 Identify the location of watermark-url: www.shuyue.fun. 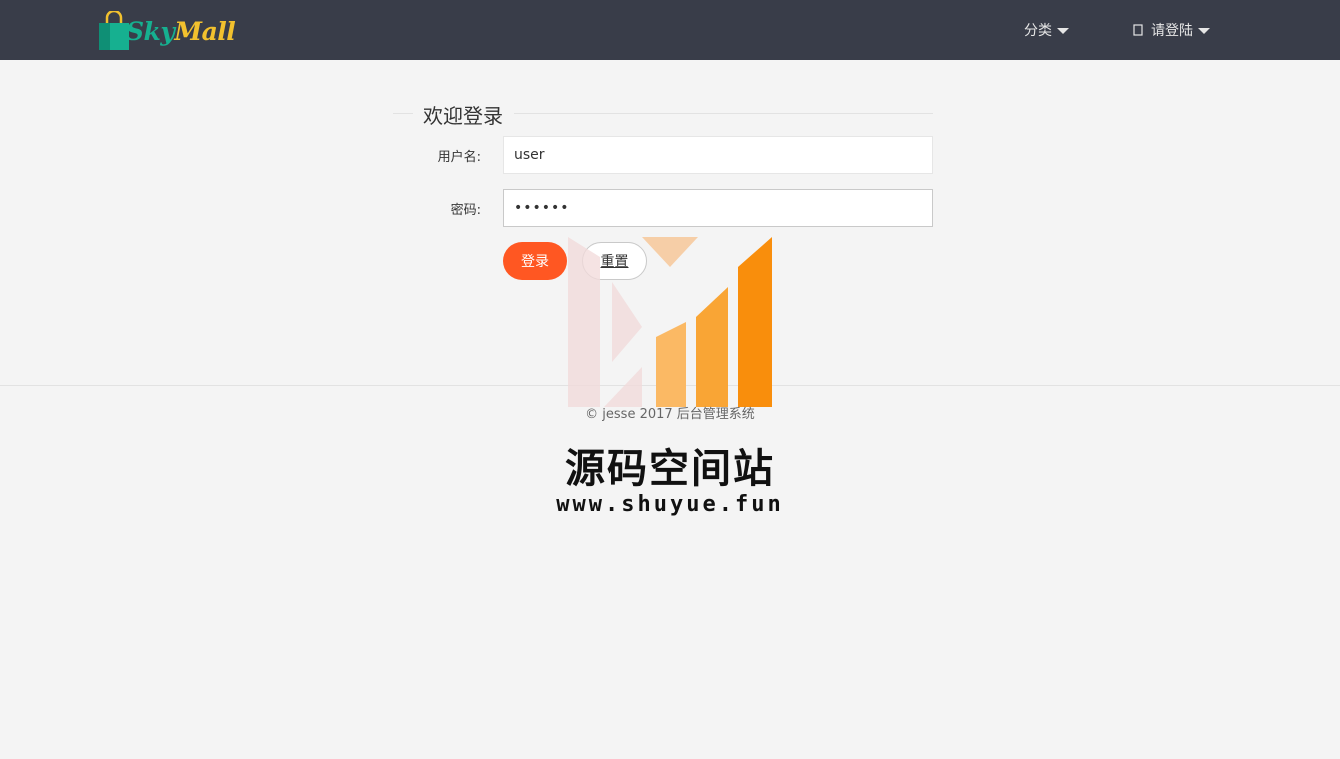
(670, 504).